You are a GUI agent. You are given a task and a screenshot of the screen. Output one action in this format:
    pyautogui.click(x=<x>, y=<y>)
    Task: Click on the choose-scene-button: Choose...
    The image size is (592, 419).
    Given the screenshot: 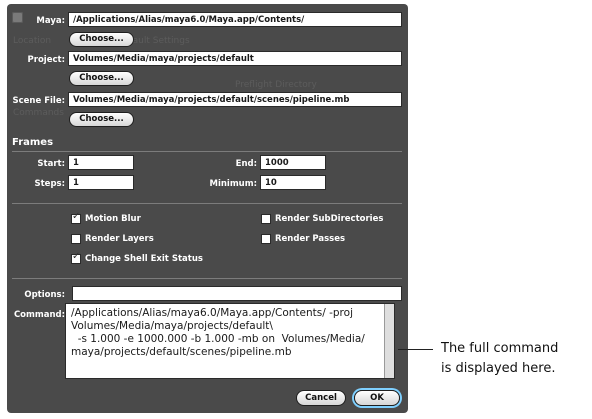 What is the action you would take?
    pyautogui.click(x=101, y=119)
    